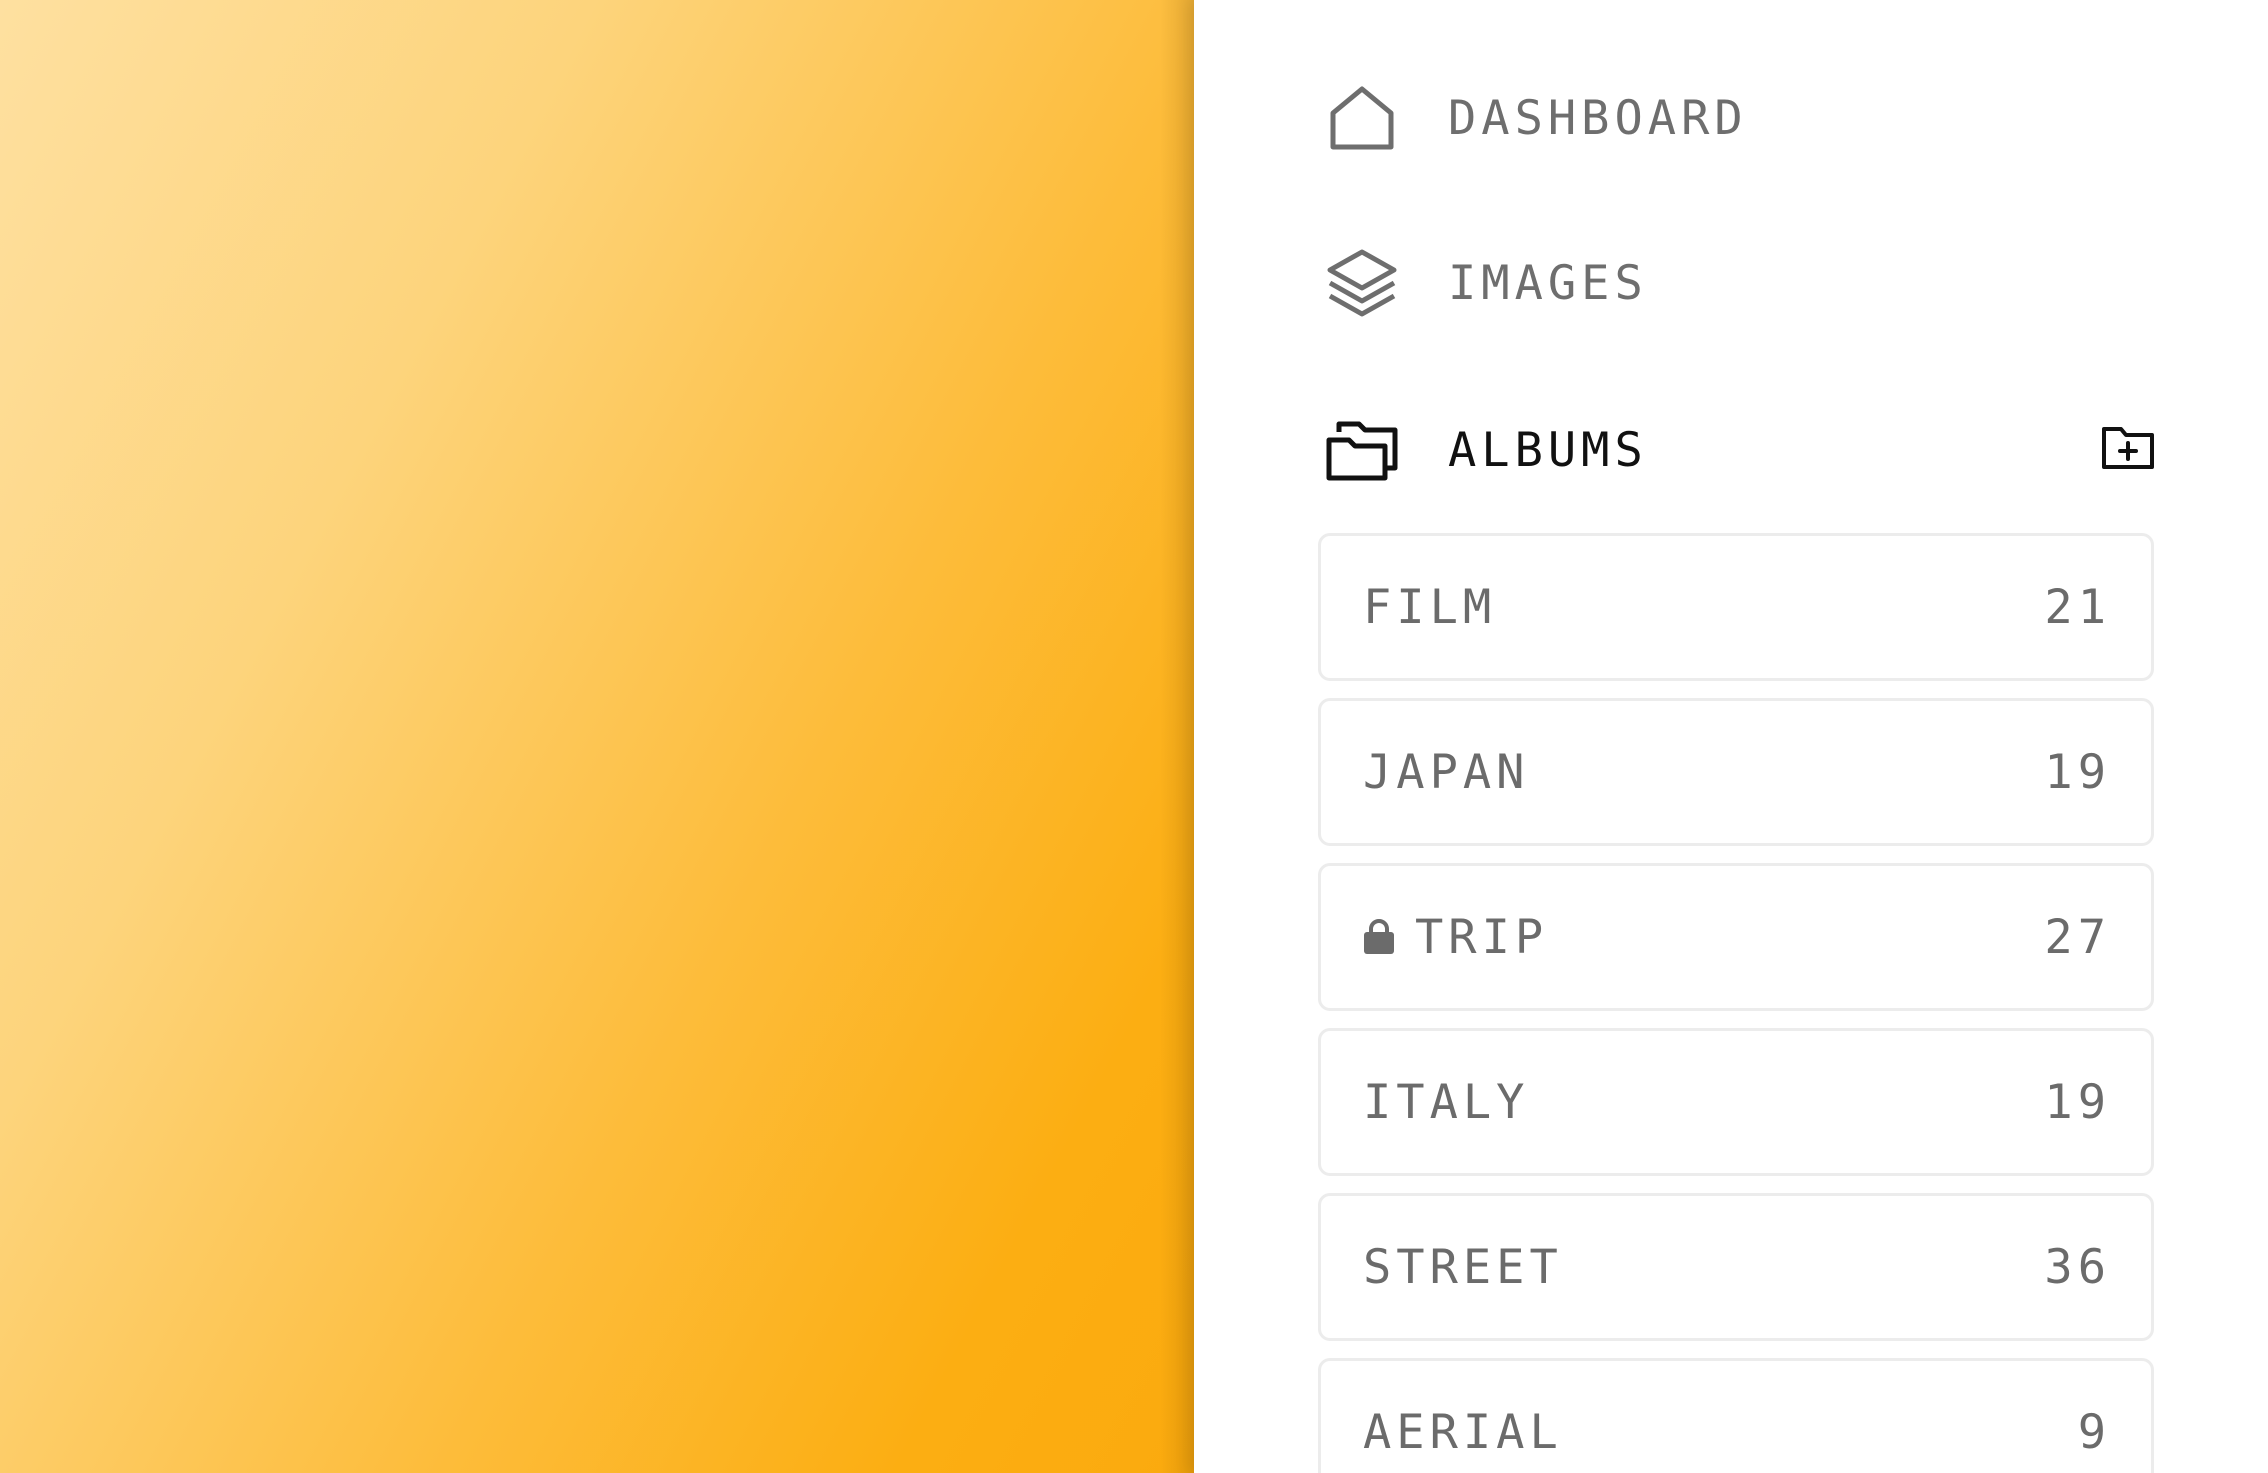 Image resolution: width=2268 pixels, height=1473 pixels. I want to click on album-card-aerial: AERIAL 9, so click(1736, 1415).